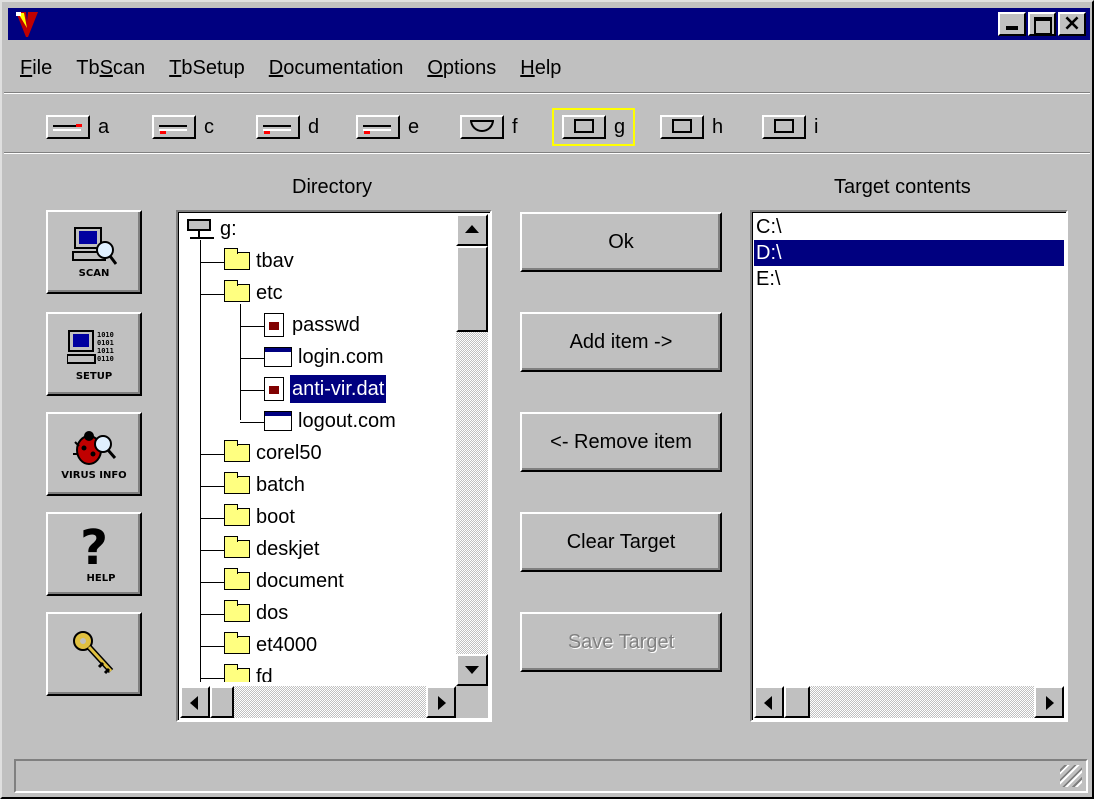 This screenshot has width=1094, height=799. I want to click on tree-scroll-down-button, so click(472, 670).